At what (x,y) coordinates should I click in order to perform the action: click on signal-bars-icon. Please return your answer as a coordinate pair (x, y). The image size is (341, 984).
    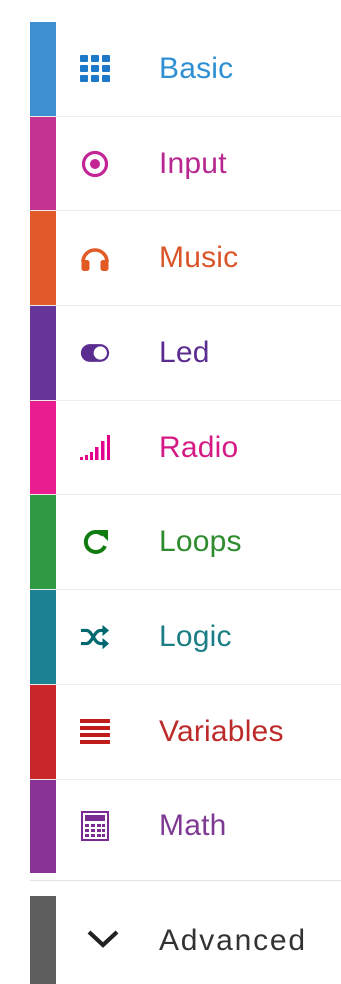
    Looking at the image, I should click on (95, 448).